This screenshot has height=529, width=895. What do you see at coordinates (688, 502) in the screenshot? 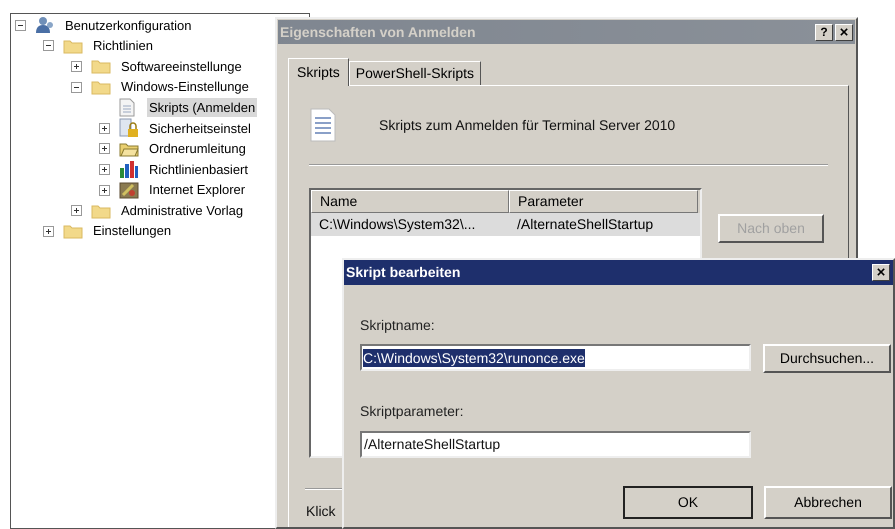
I see `ok-button: OK` at bounding box center [688, 502].